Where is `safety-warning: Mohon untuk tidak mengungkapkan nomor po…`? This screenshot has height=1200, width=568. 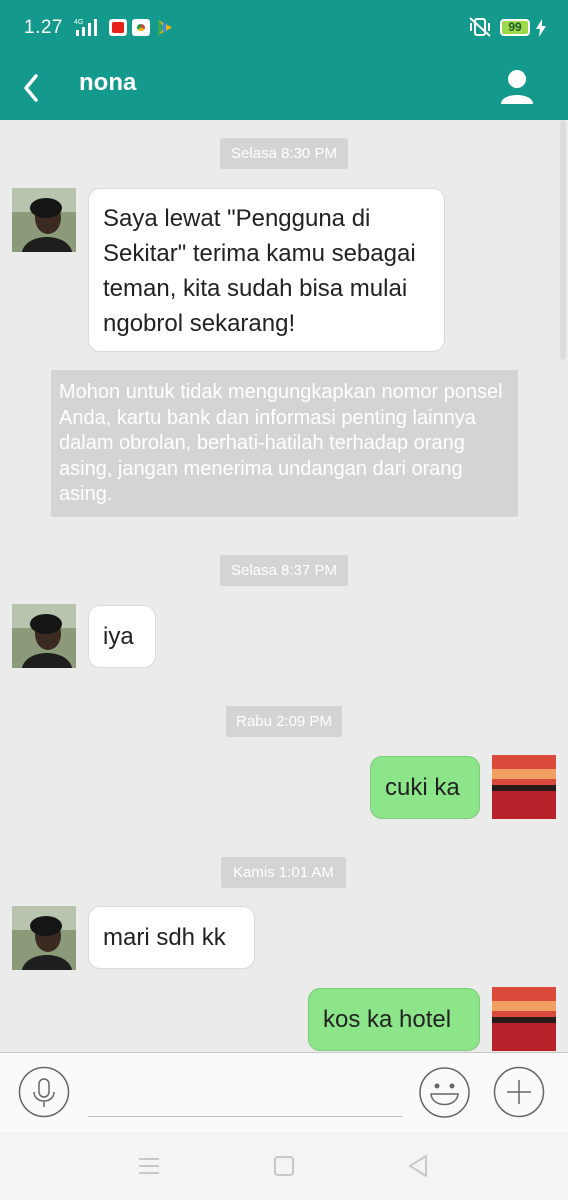
safety-warning: Mohon untuk tidak mengungkapkan nomor po… is located at coordinates (284, 443).